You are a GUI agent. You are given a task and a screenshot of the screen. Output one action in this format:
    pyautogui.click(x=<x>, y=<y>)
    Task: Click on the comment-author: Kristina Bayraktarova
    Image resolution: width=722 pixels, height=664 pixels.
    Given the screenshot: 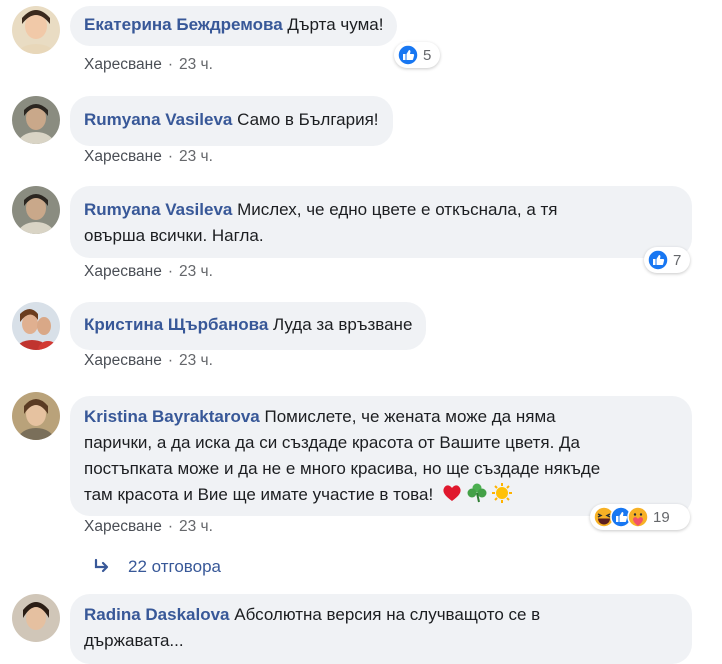 What is the action you would take?
    pyautogui.click(x=172, y=416)
    